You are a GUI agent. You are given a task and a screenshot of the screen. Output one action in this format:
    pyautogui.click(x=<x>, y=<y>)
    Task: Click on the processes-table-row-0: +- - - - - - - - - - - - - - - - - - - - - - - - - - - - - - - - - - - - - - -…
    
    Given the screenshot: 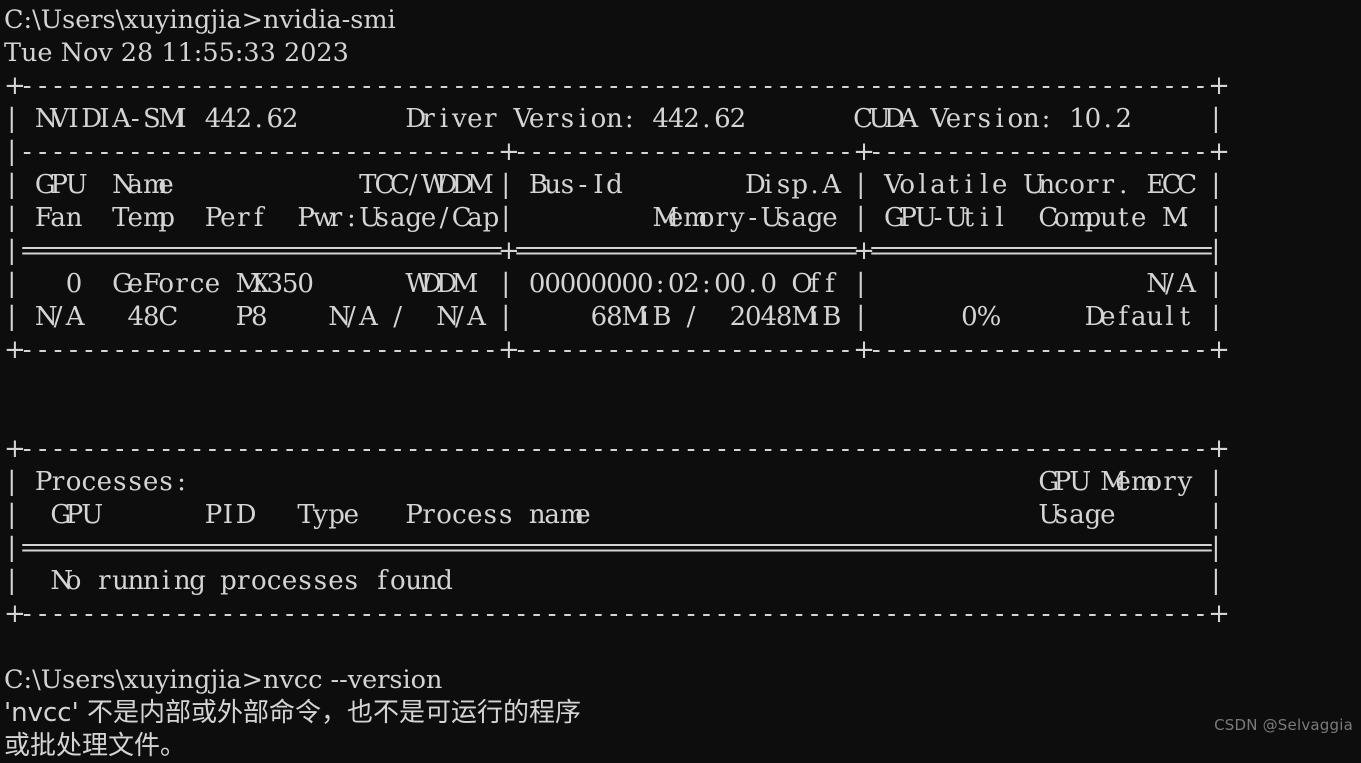 What is the action you would take?
    pyautogui.click(x=617, y=449)
    